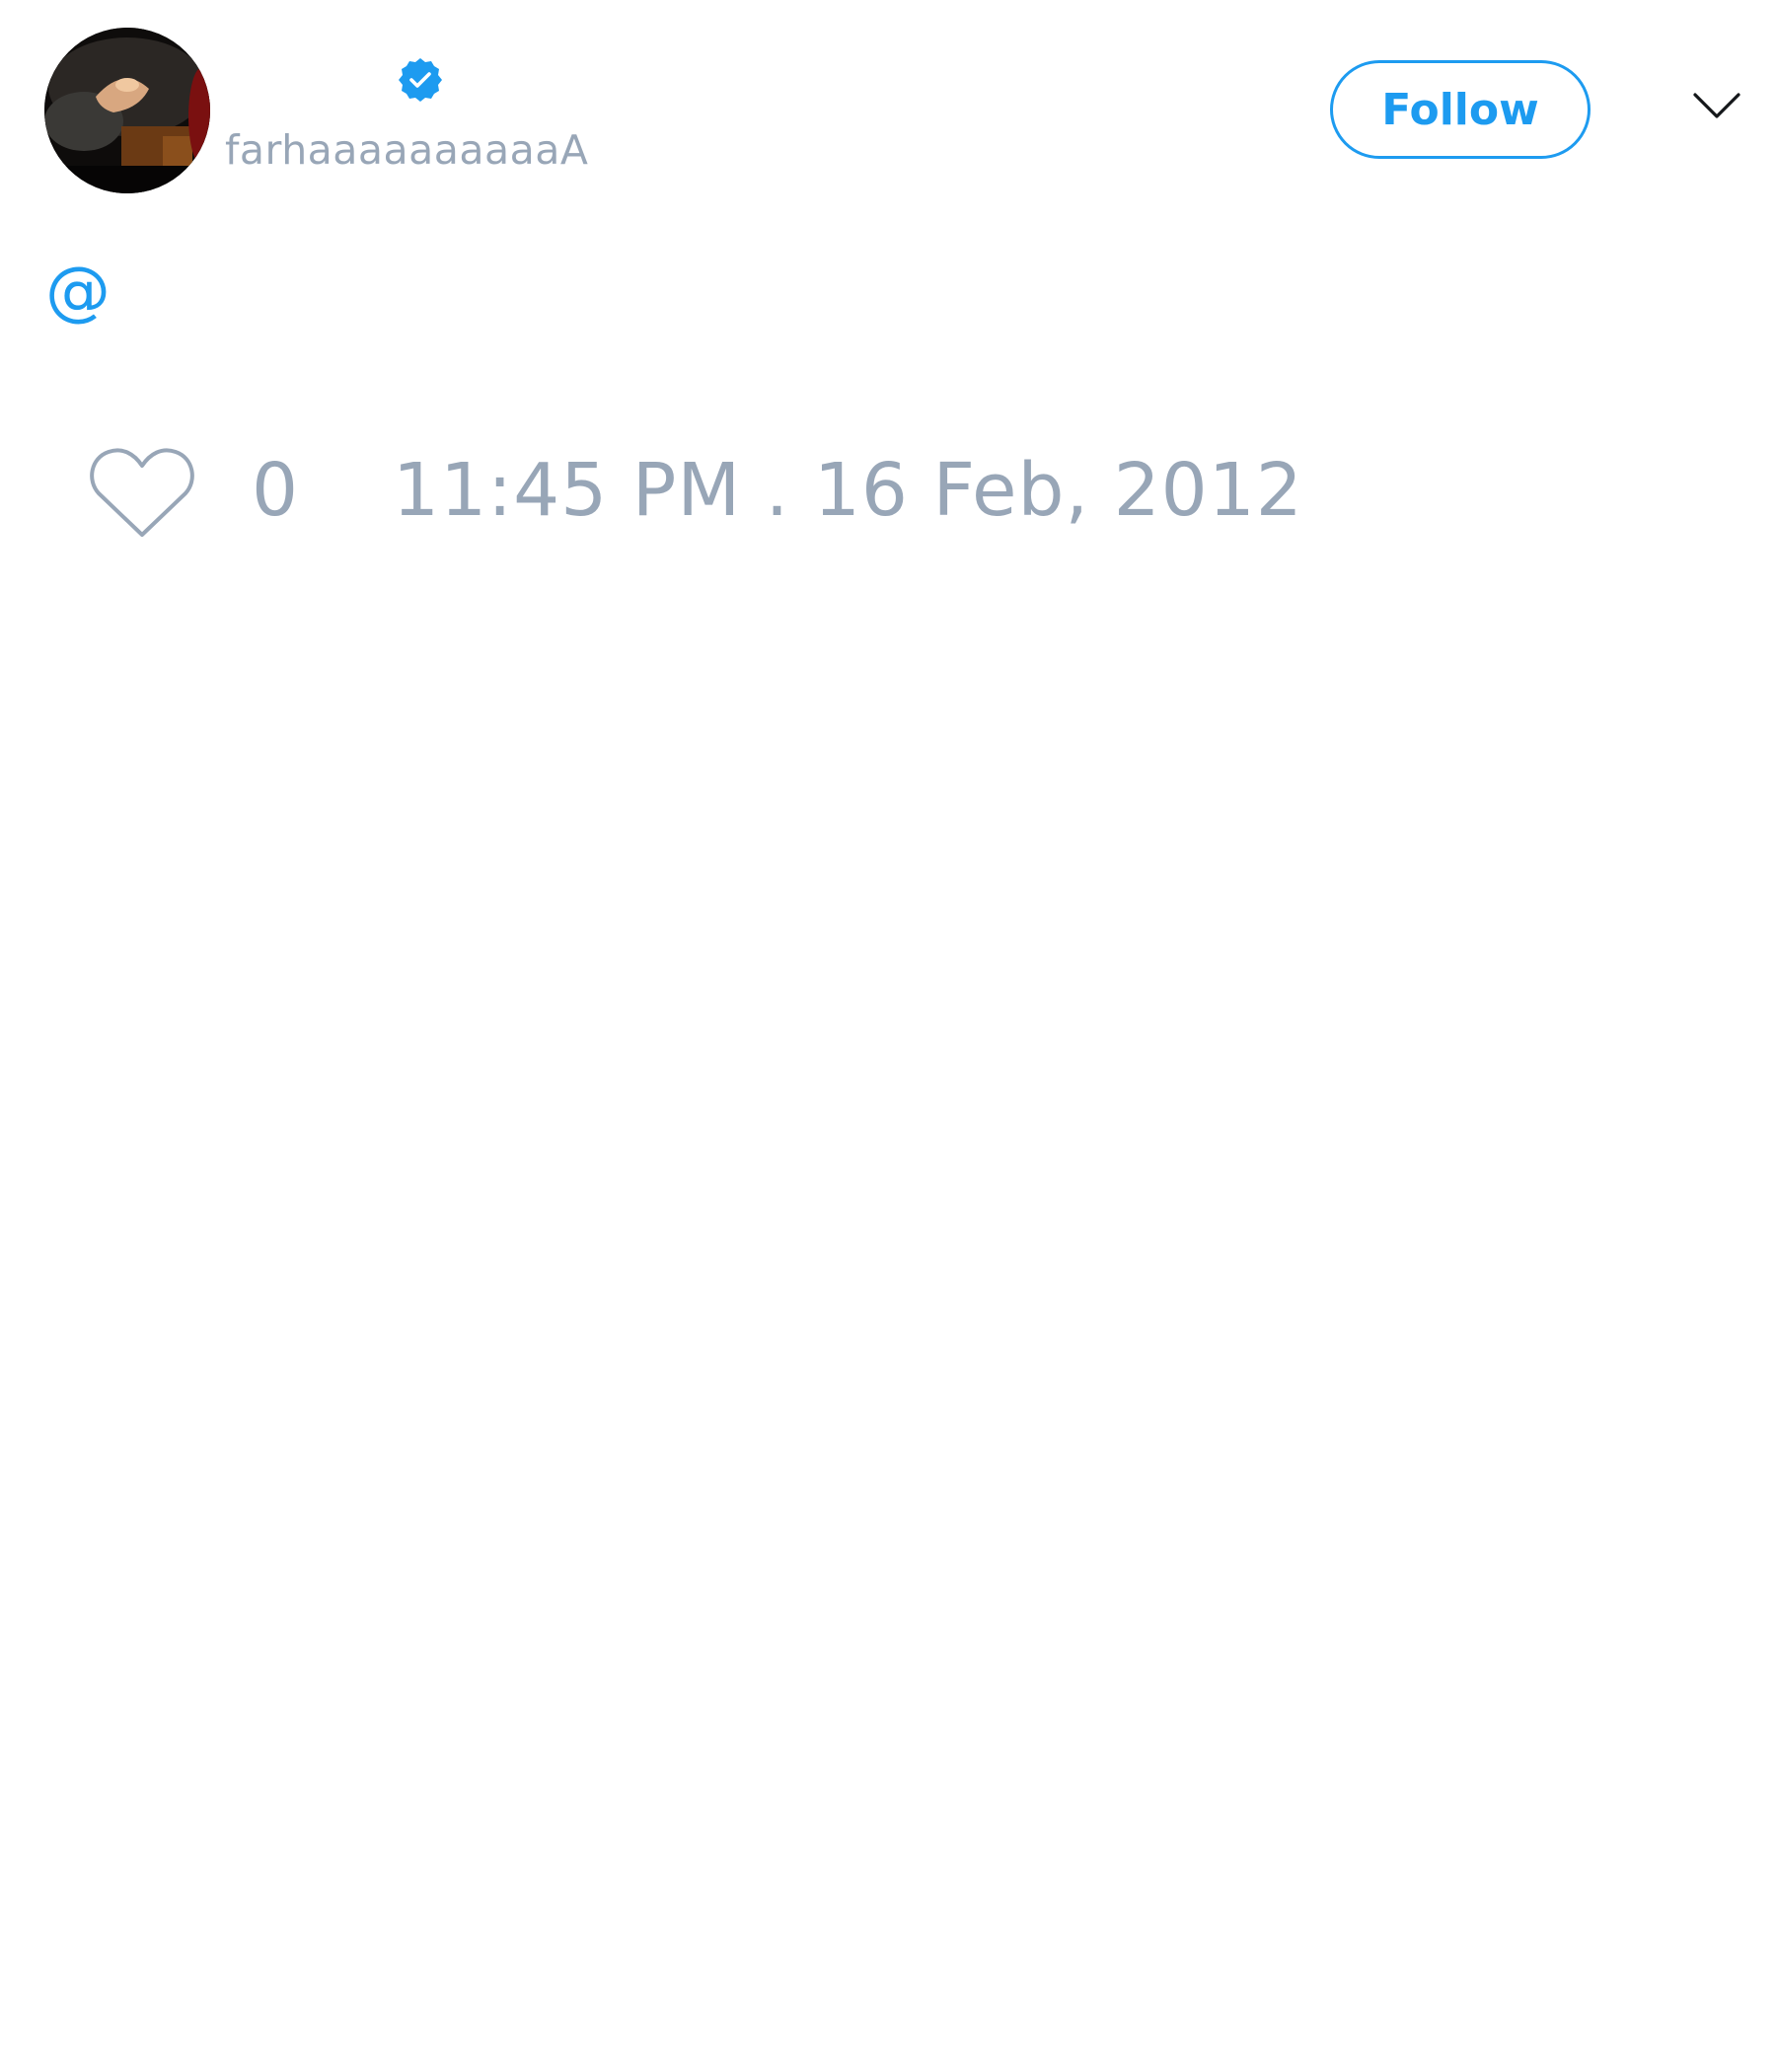 The height and width of the screenshot is (2072, 1776). I want to click on like-count: 0, so click(275, 491).